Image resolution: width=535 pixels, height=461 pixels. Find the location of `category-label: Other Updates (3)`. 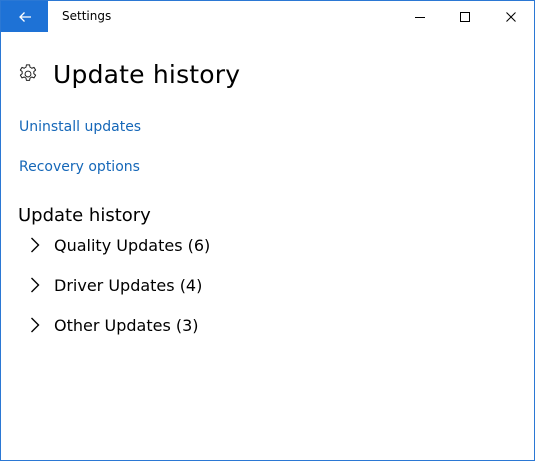

category-label: Other Updates (3) is located at coordinates (126, 325).